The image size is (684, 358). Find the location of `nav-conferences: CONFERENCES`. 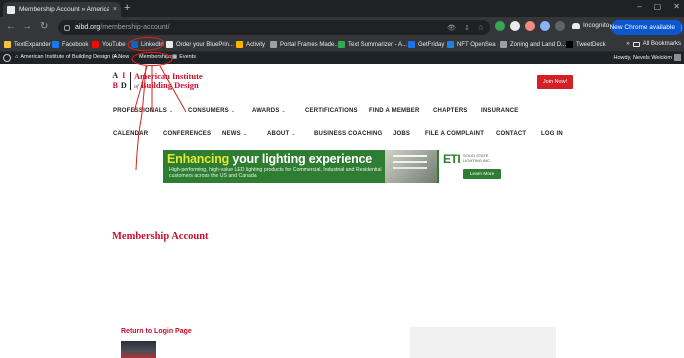

nav-conferences: CONFERENCES is located at coordinates (187, 134).